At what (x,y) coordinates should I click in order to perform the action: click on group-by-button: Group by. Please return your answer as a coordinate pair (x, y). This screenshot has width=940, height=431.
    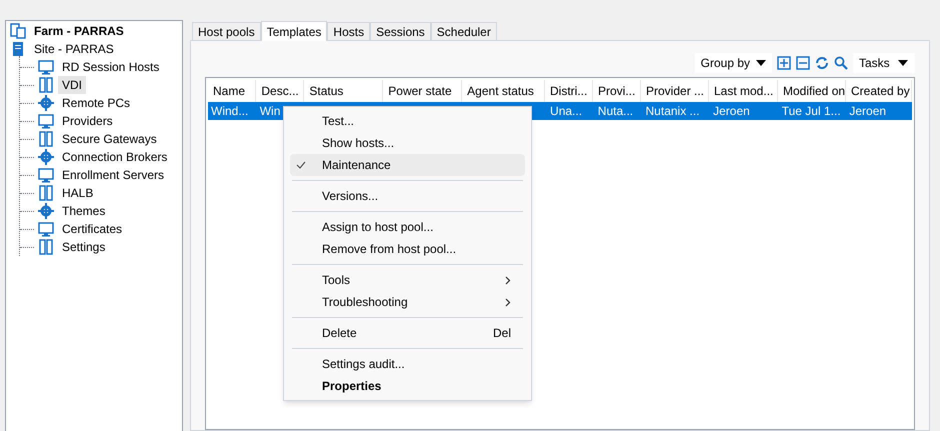
    Looking at the image, I should click on (733, 63).